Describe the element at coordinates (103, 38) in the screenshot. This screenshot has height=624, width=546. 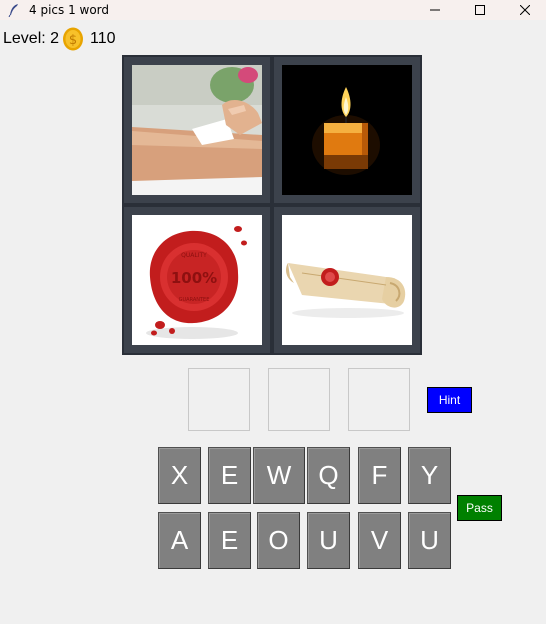
I see `coin-count: 110` at that location.